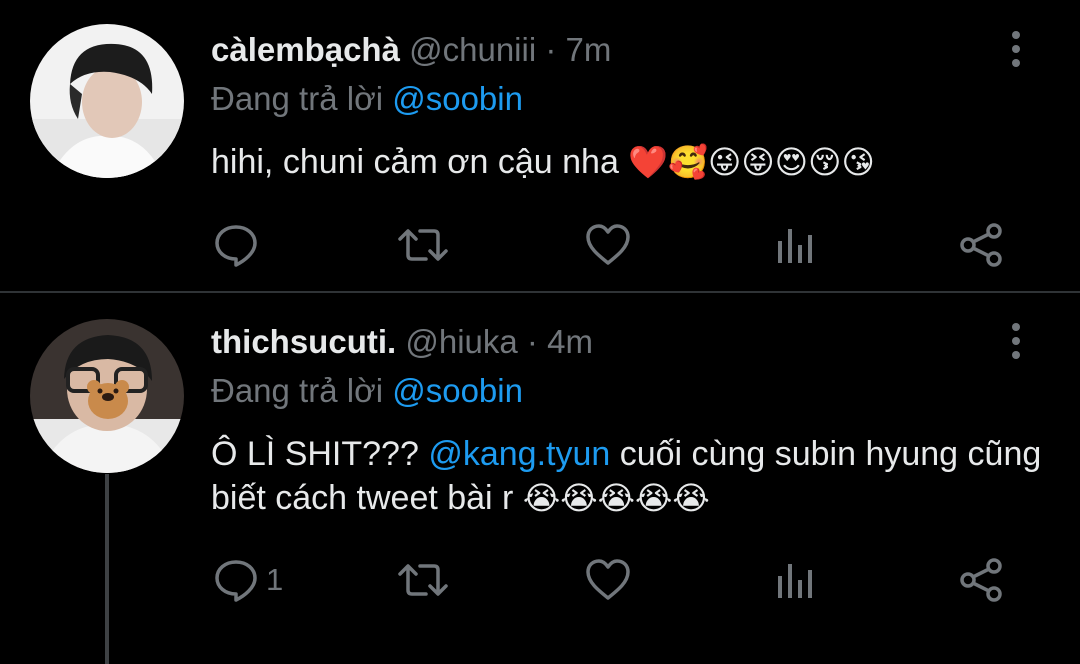  I want to click on tweet-emojis: ❤️🥰😜😝😍😚😘, so click(751, 162).